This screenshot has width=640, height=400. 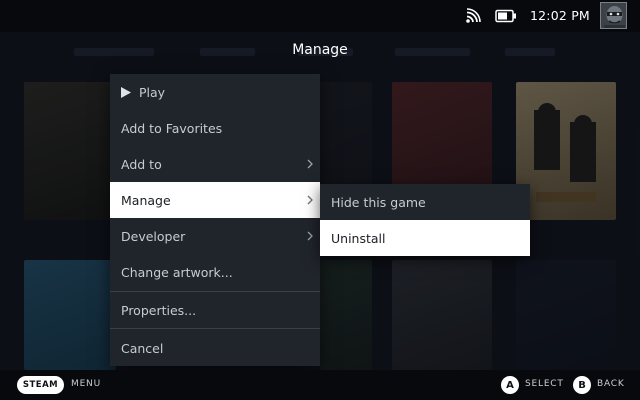 I want to click on user-avatar, so click(x=613, y=15).